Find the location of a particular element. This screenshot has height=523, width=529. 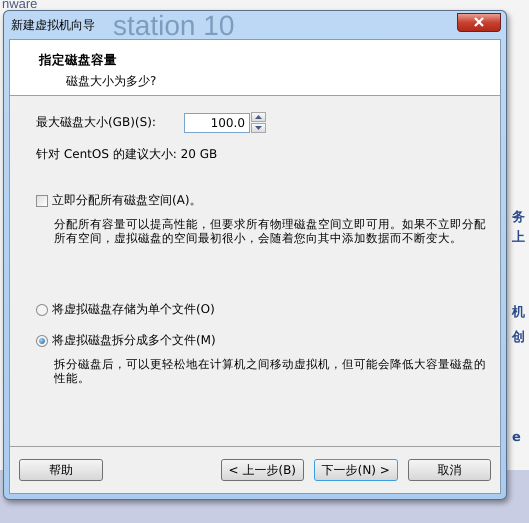

background-text: 上 is located at coordinates (518, 237).